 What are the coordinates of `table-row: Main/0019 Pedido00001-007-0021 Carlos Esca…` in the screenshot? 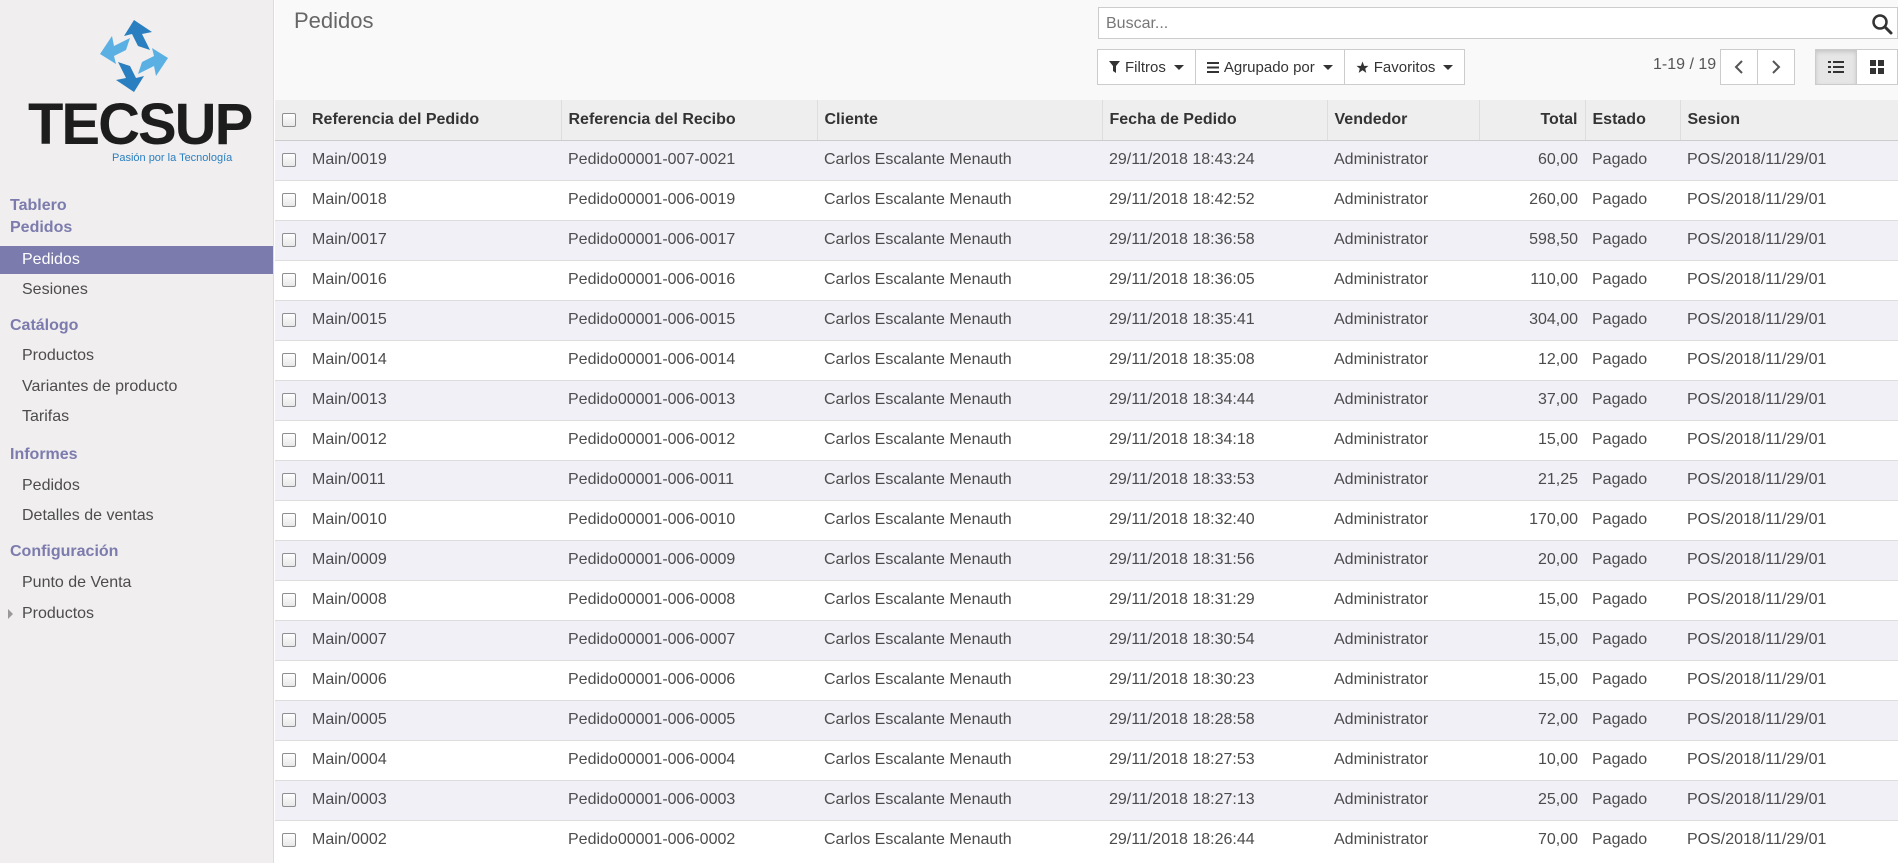 It's located at (1086, 159).